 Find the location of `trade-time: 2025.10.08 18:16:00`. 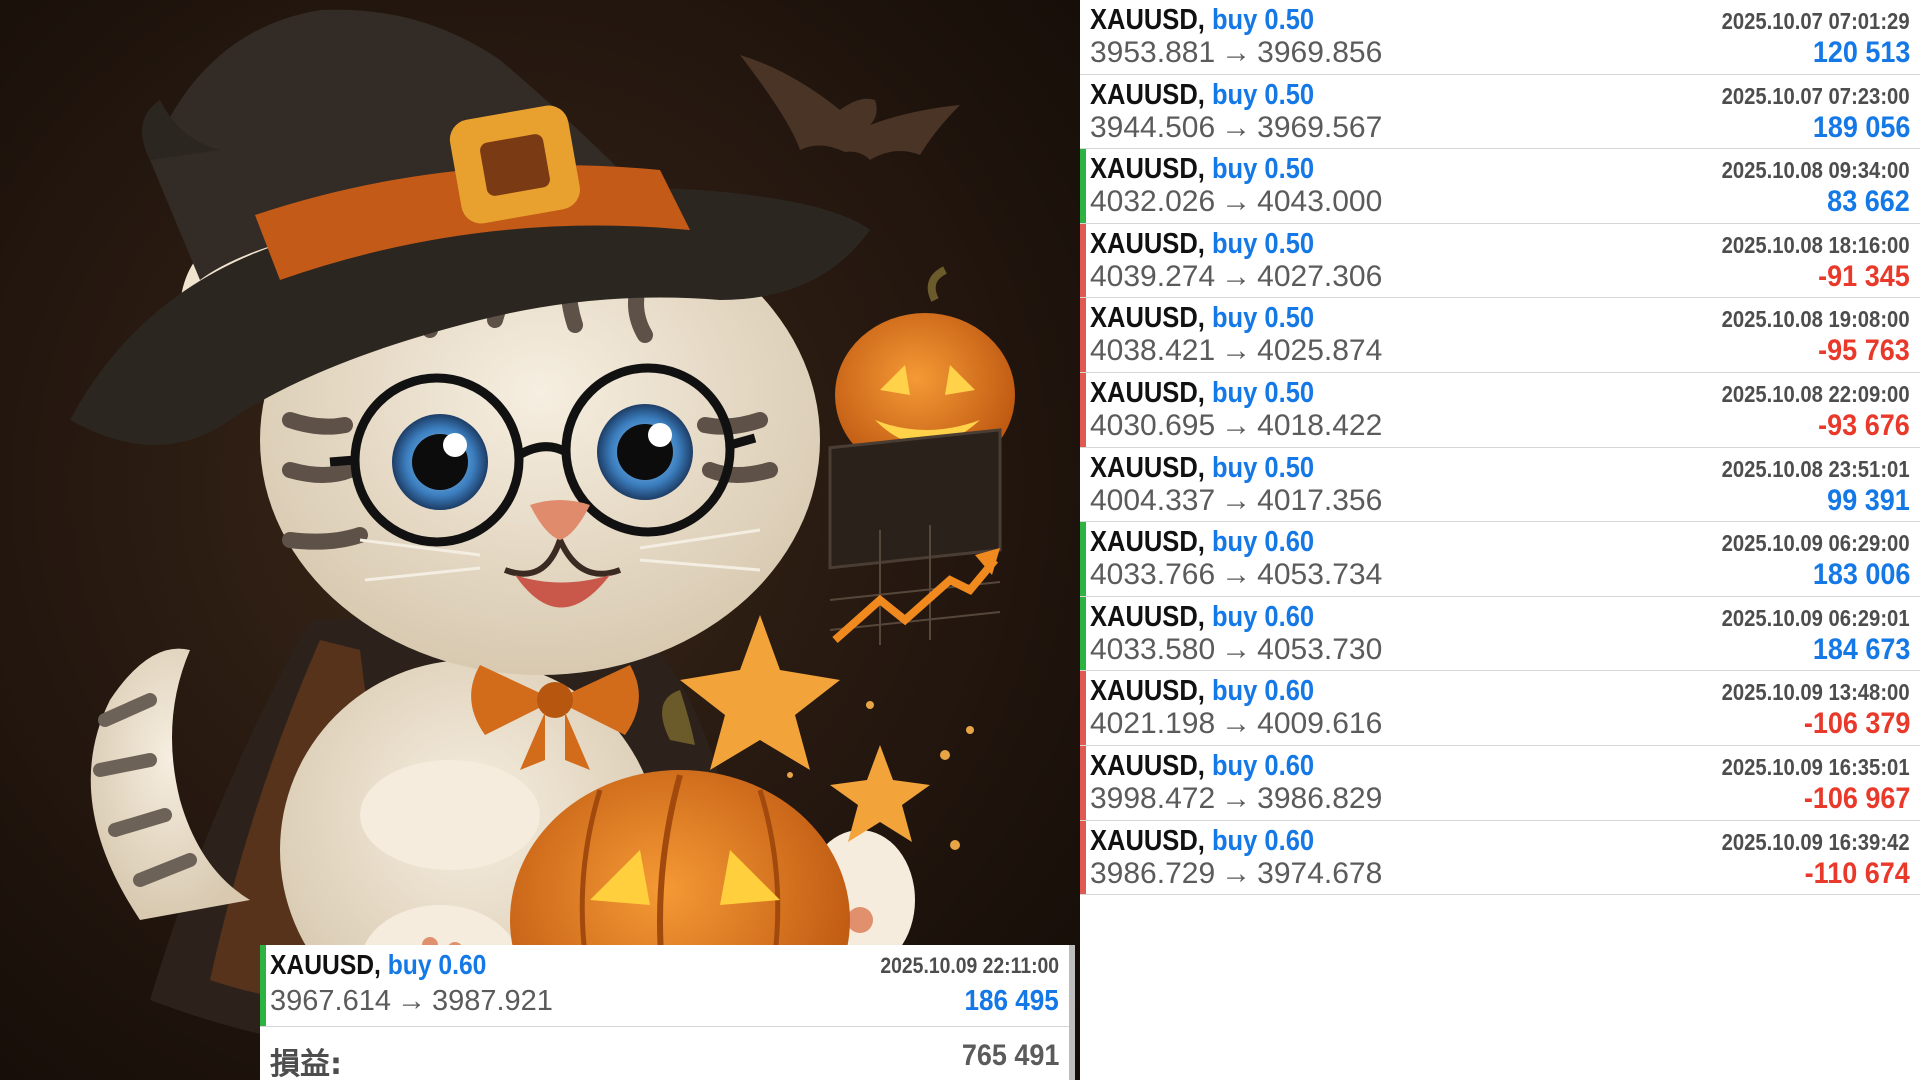

trade-time: 2025.10.08 18:16:00 is located at coordinates (1816, 244).